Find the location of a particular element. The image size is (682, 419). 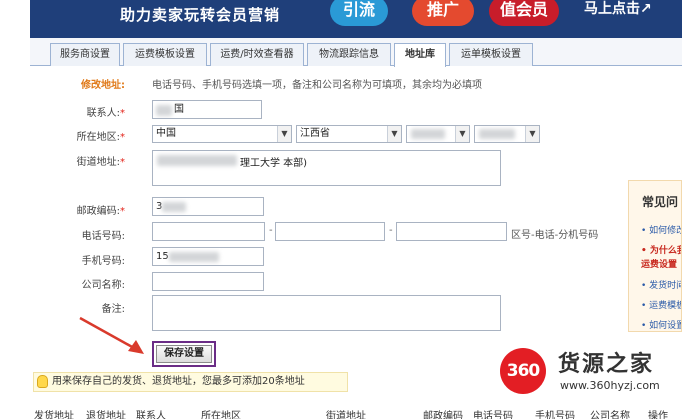

banner-slogan: 助力卖家玩转会员营销 is located at coordinates (200, 15).